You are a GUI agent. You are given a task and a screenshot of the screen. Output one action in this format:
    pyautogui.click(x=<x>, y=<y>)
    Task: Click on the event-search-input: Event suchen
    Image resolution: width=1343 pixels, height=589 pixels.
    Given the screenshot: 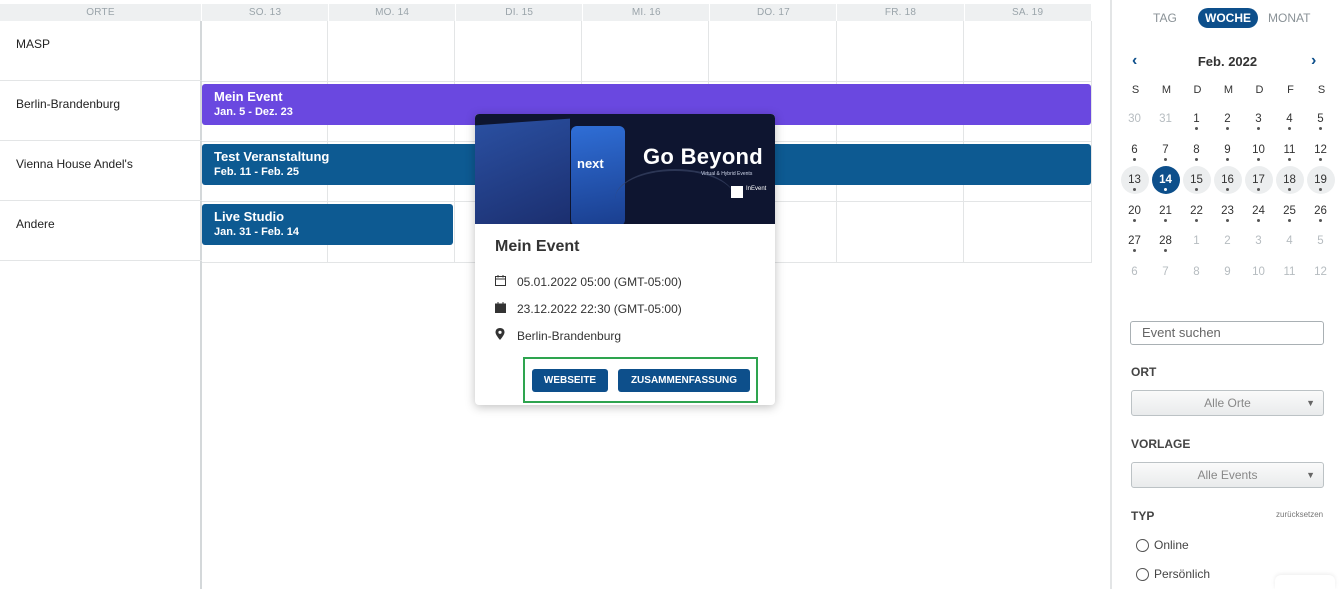 What is the action you would take?
    pyautogui.click(x=1227, y=333)
    